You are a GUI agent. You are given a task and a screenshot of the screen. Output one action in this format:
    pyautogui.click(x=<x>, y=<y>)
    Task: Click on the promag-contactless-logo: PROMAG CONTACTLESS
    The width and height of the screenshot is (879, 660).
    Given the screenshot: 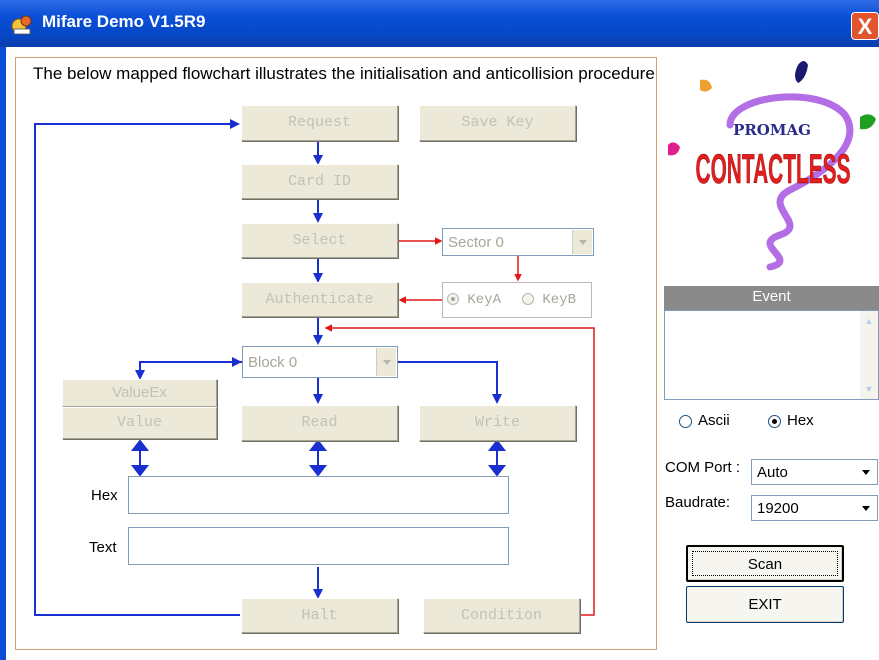 What is the action you would take?
    pyautogui.click(x=772, y=166)
    